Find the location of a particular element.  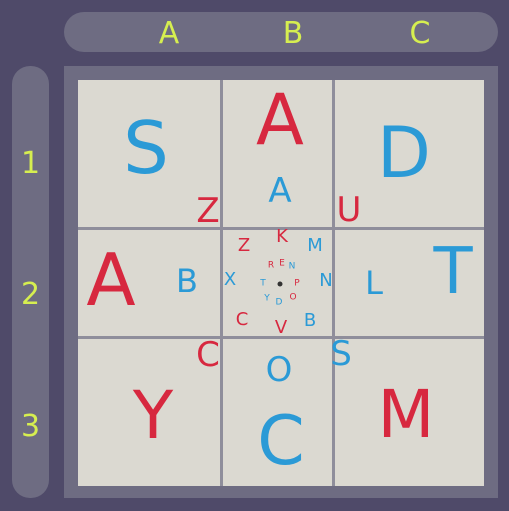

row-label-2: 2 is located at coordinates (30, 294).